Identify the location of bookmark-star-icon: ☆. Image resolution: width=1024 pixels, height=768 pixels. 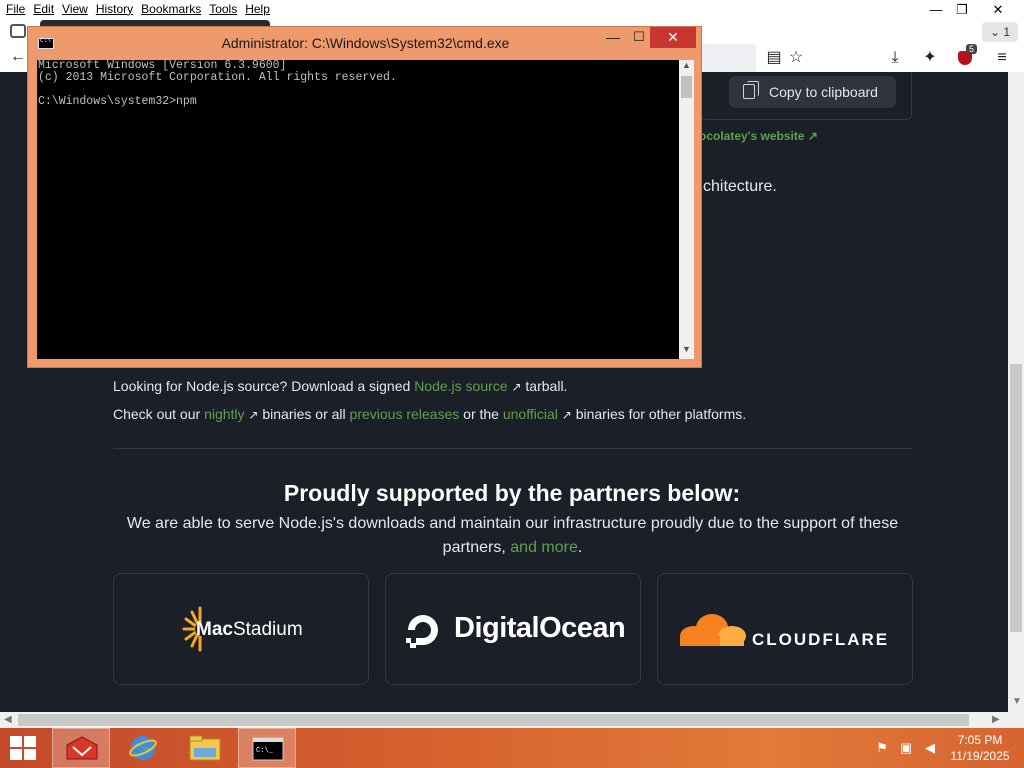
(796, 58).